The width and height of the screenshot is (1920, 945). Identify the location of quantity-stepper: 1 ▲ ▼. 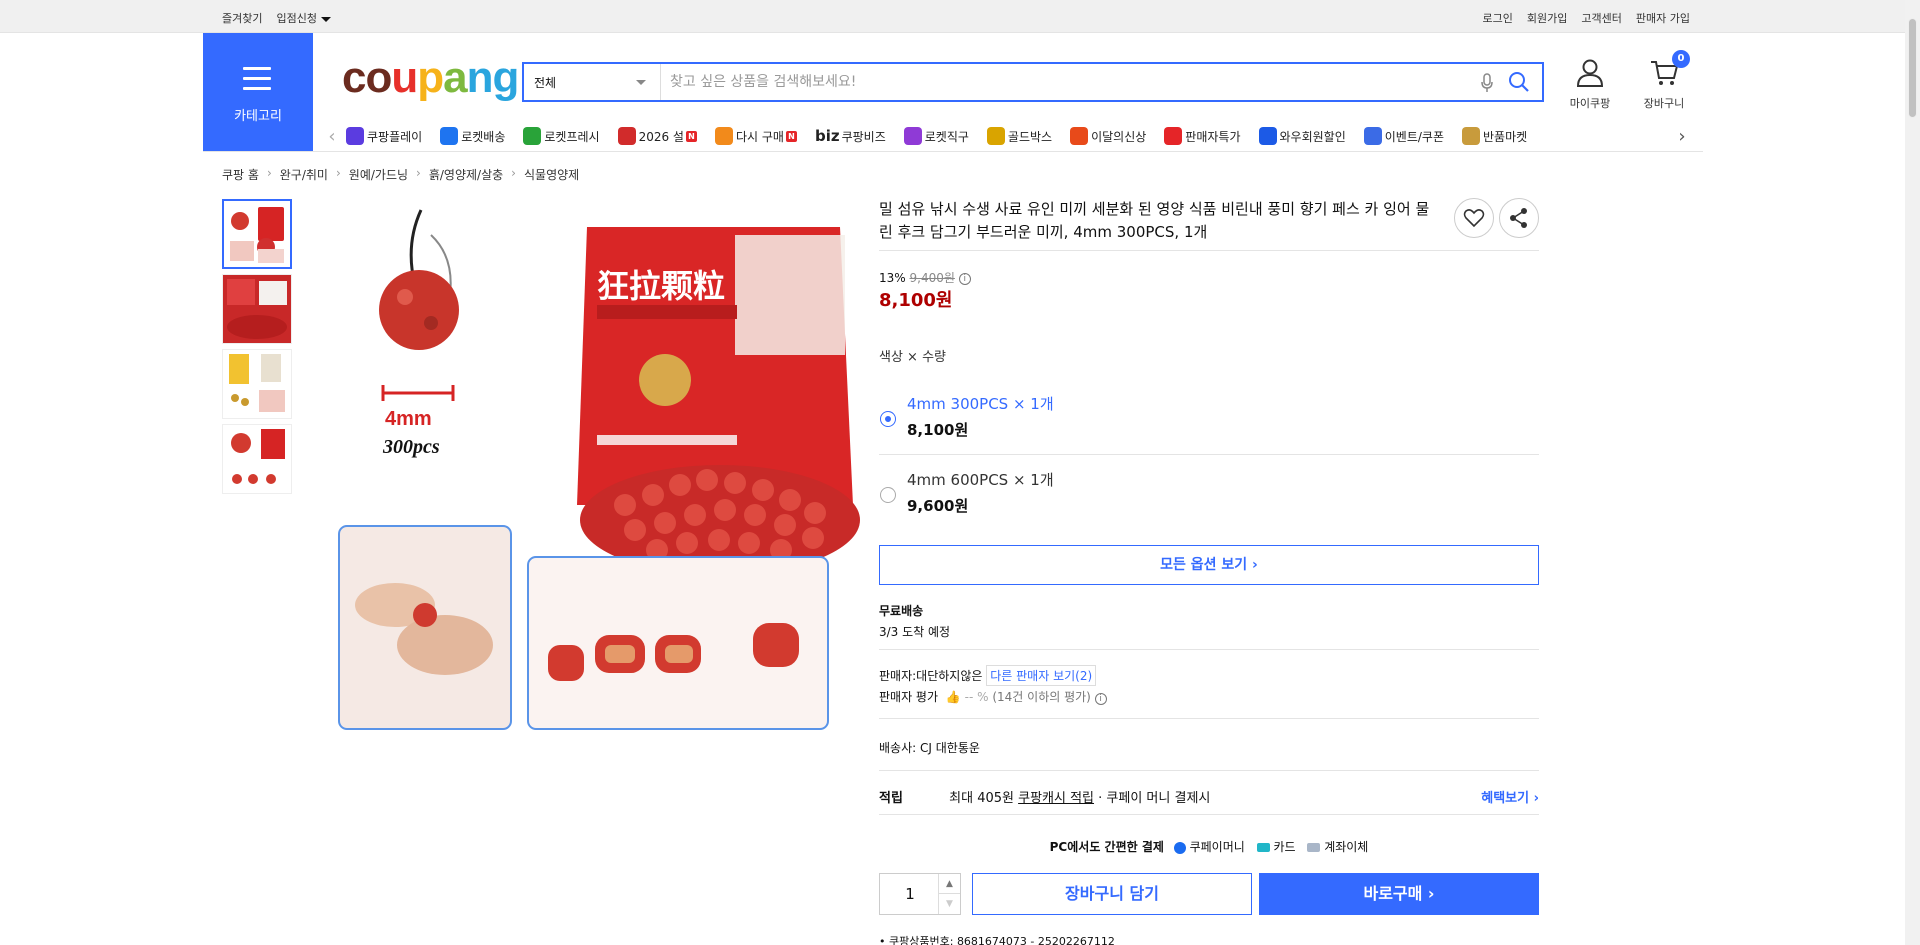
(920, 894).